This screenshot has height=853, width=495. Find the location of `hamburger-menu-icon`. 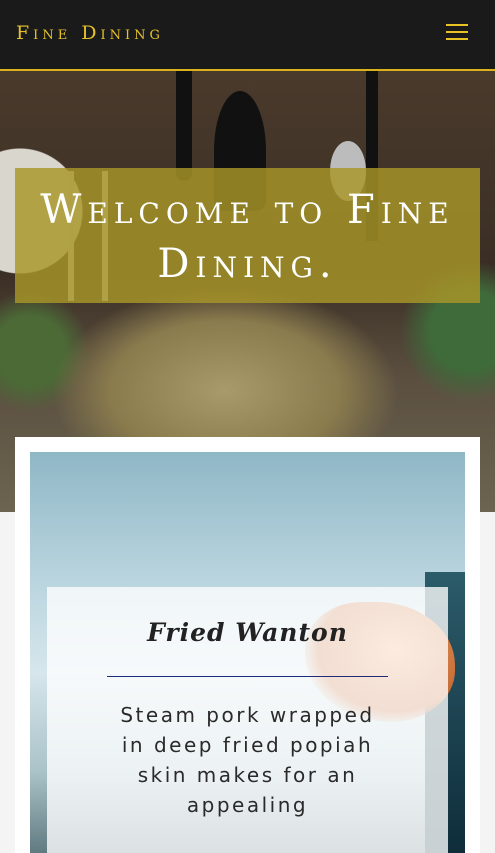

hamburger-menu-icon is located at coordinates (459, 33).